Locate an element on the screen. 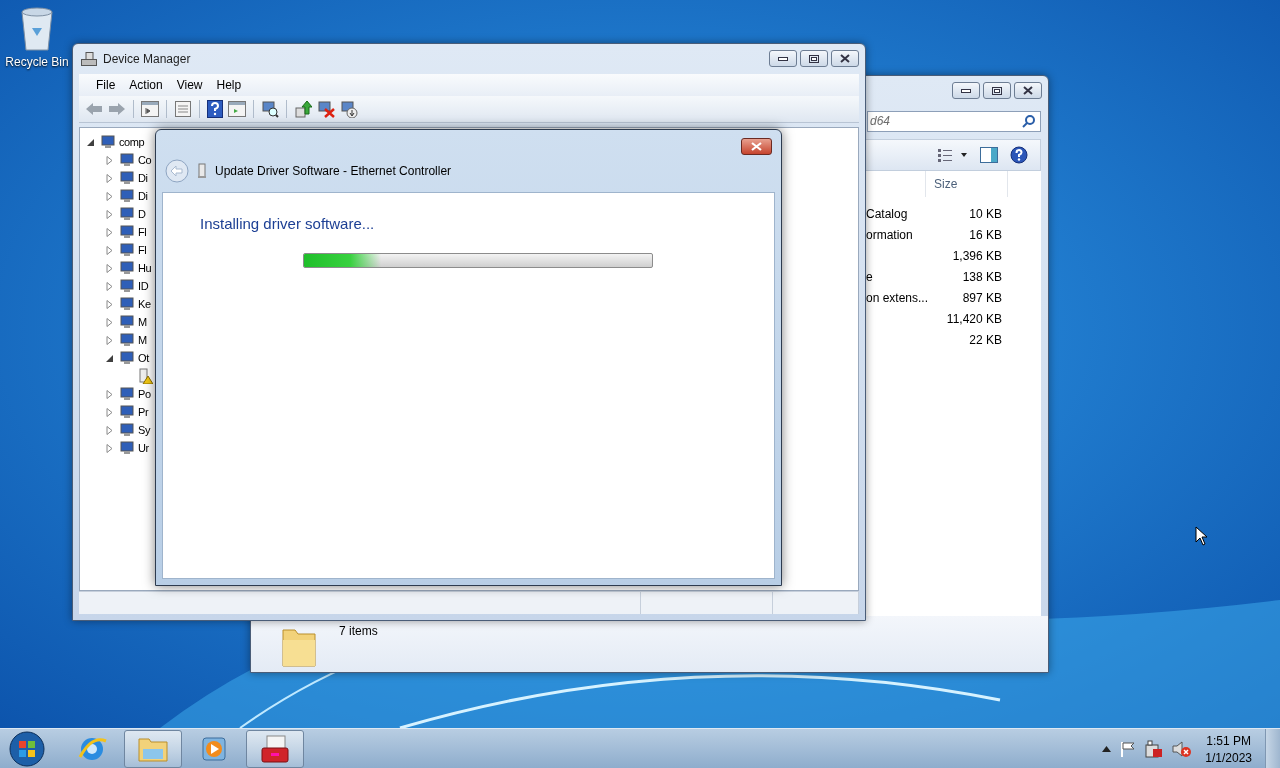 The width and height of the screenshot is (1280, 768). computer-icon is located at coordinates (89, 59).